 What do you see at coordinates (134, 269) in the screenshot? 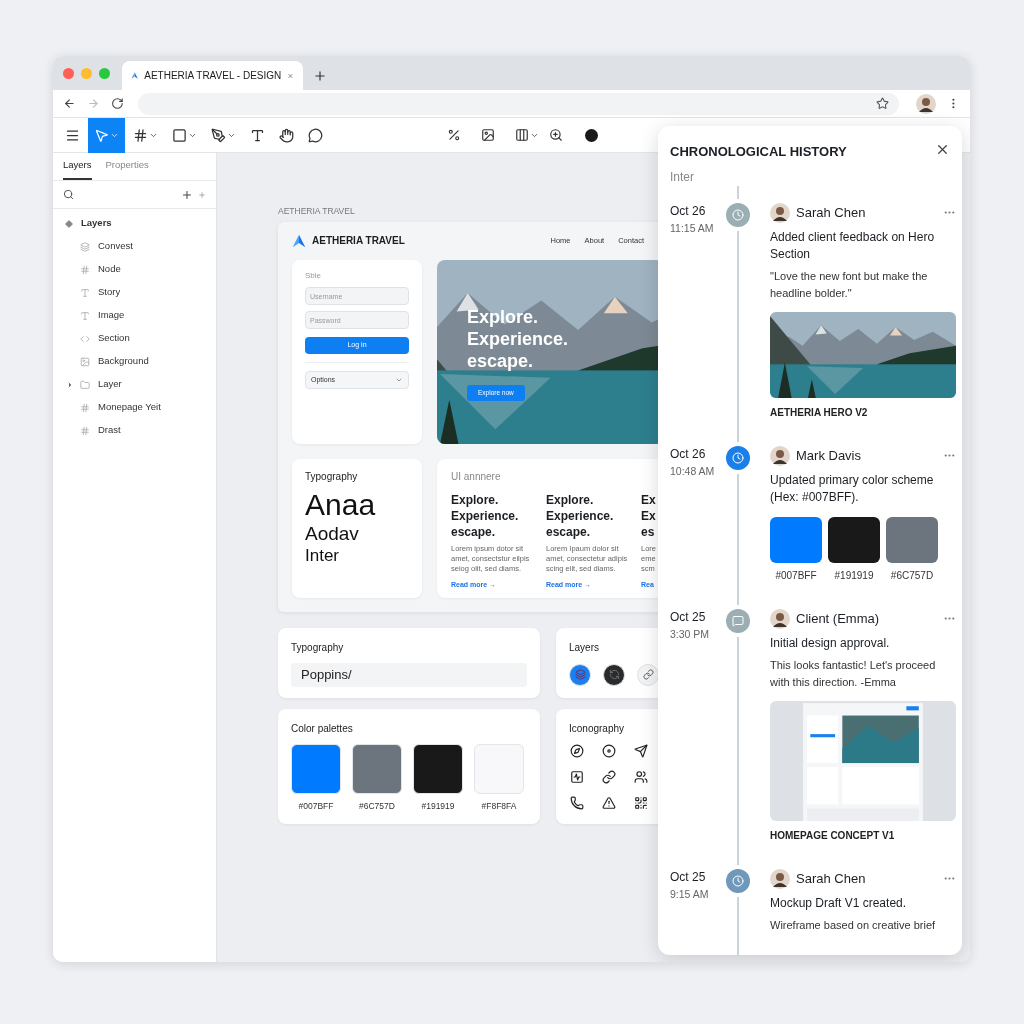
I see `layer-item: Node` at bounding box center [134, 269].